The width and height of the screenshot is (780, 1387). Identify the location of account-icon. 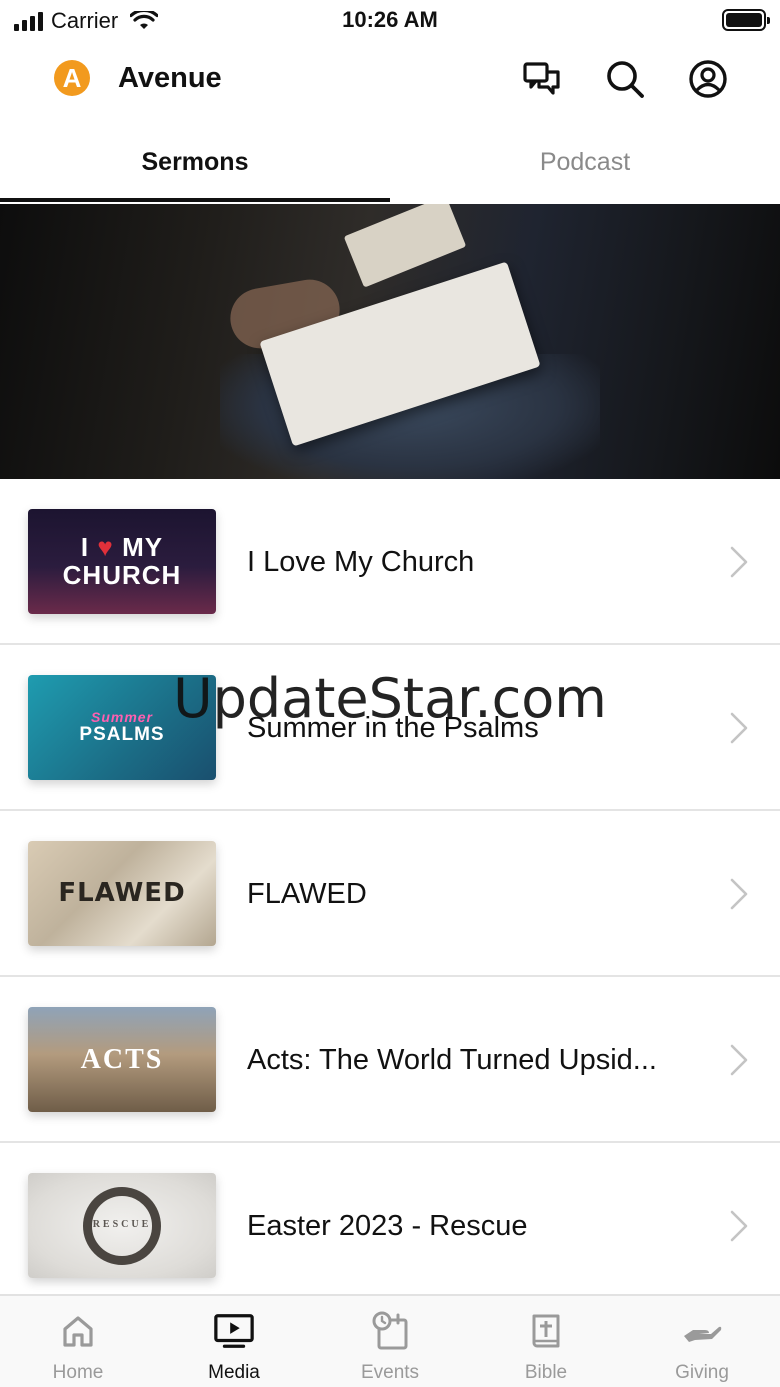
(708, 79).